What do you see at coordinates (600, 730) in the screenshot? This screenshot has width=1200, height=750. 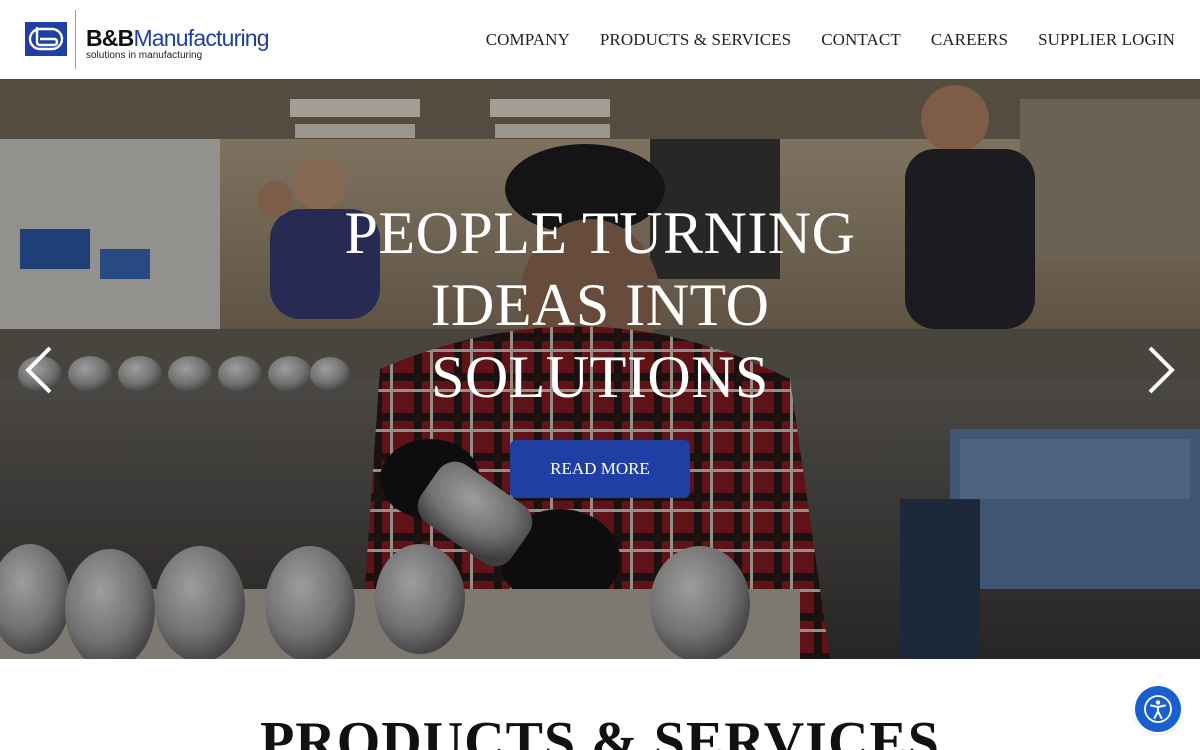 I see `section-title-products-services: PRODUCTS & SERVICES` at bounding box center [600, 730].